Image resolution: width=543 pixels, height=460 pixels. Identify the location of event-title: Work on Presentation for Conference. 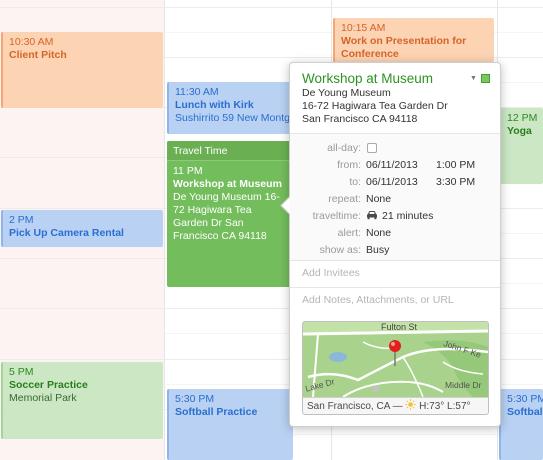
(404, 47).